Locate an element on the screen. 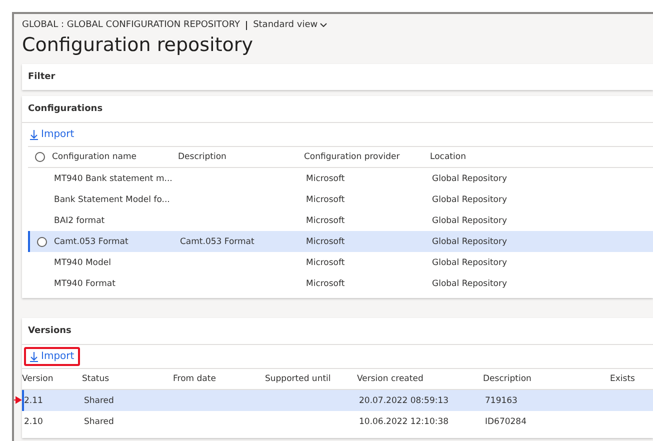 The image size is (653, 441). chevron-down-icon is located at coordinates (323, 25).